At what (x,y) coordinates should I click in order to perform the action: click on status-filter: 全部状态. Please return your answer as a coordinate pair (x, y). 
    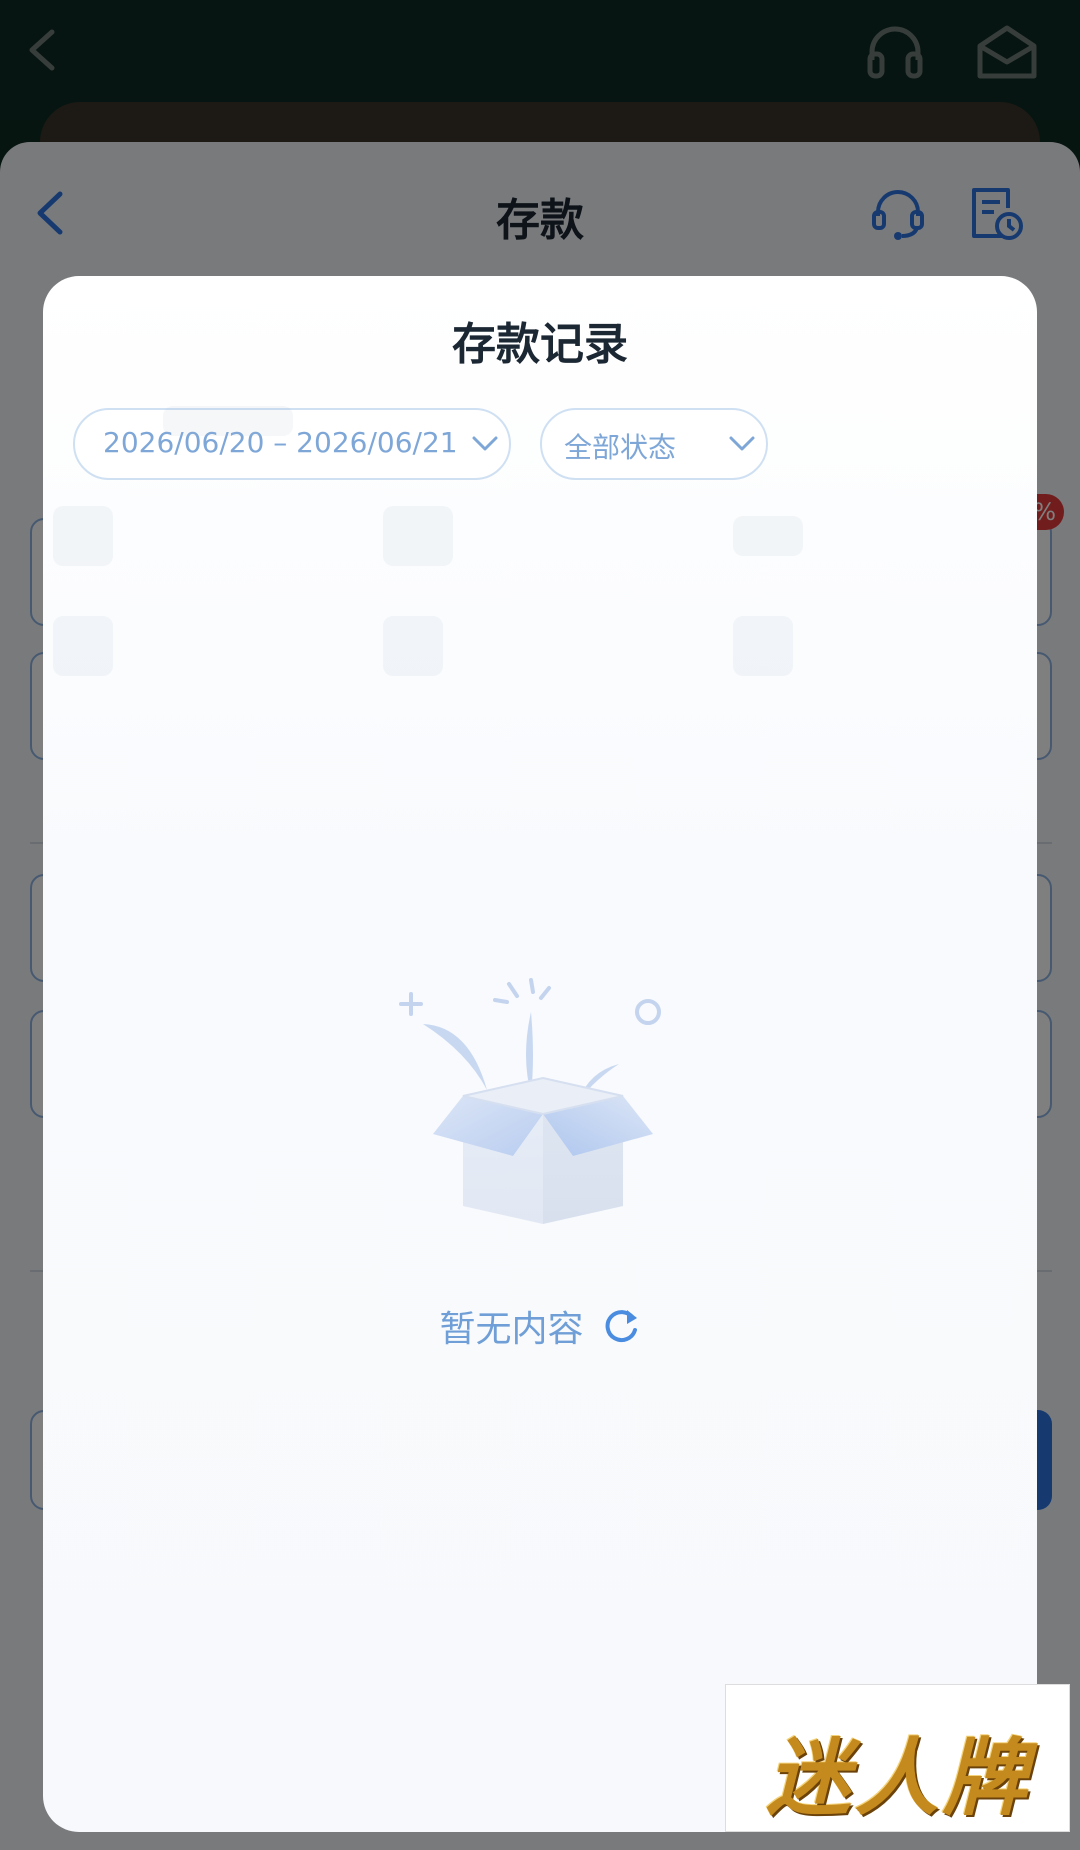
    Looking at the image, I should click on (654, 444).